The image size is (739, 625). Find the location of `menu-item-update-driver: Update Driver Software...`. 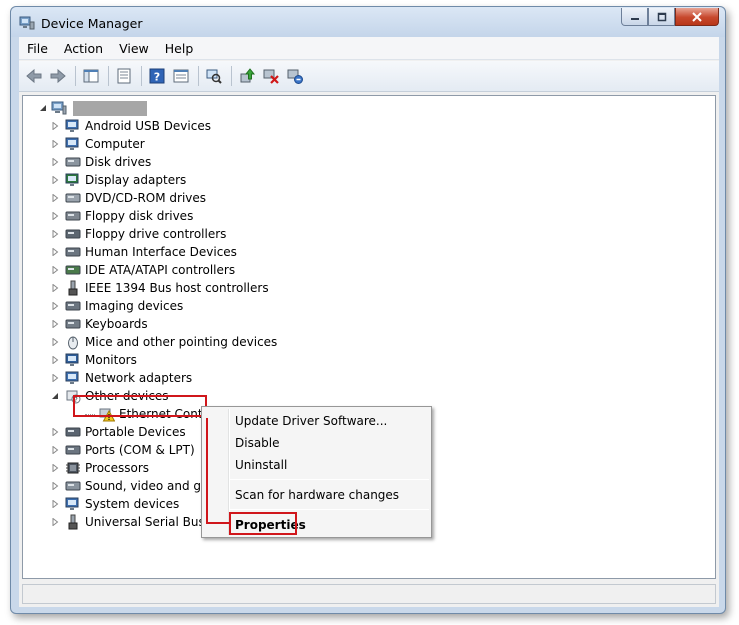

menu-item-update-driver: Update Driver Software... is located at coordinates (311, 421).